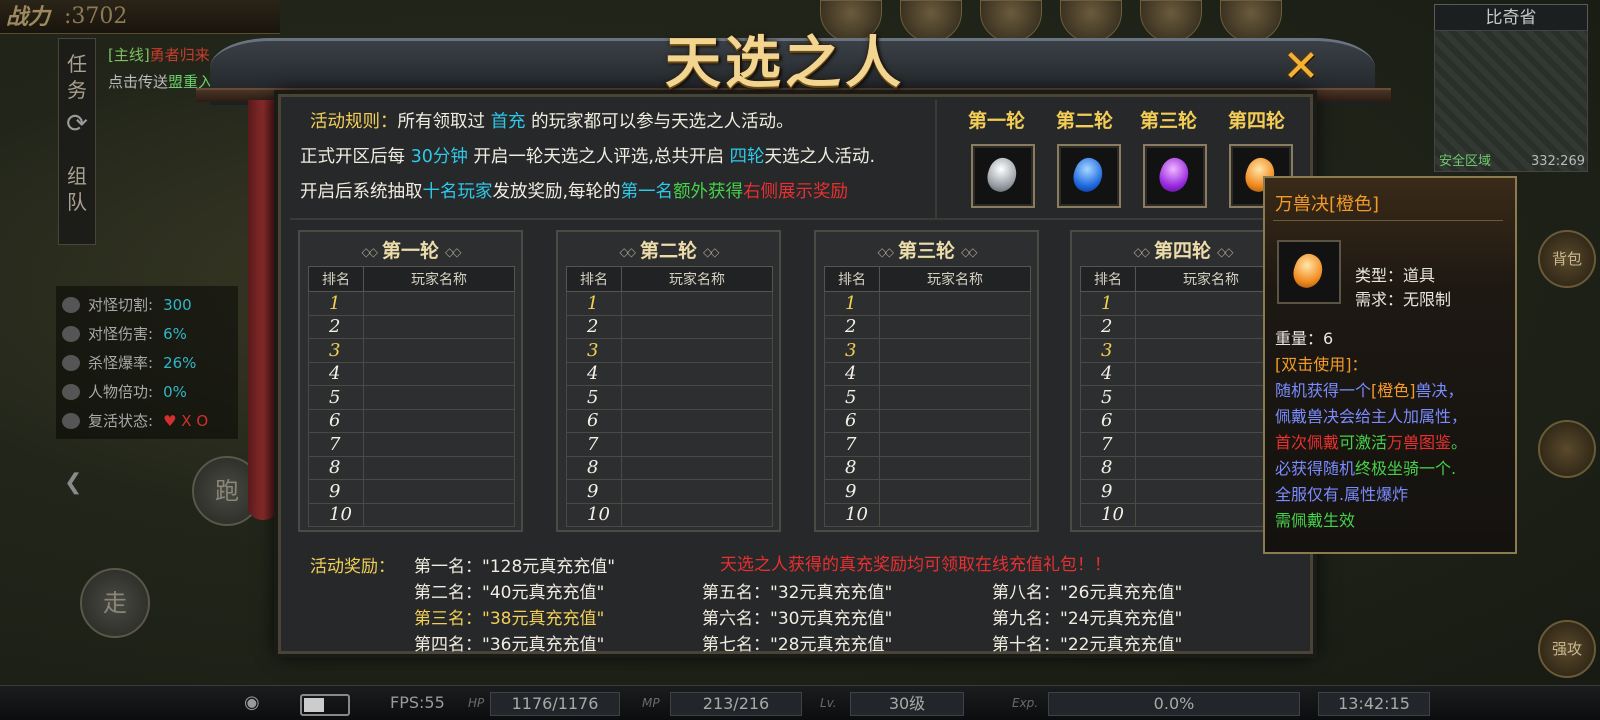 This screenshot has width=1600, height=720. What do you see at coordinates (669, 420) in the screenshot?
I see `table-row: 6` at bounding box center [669, 420].